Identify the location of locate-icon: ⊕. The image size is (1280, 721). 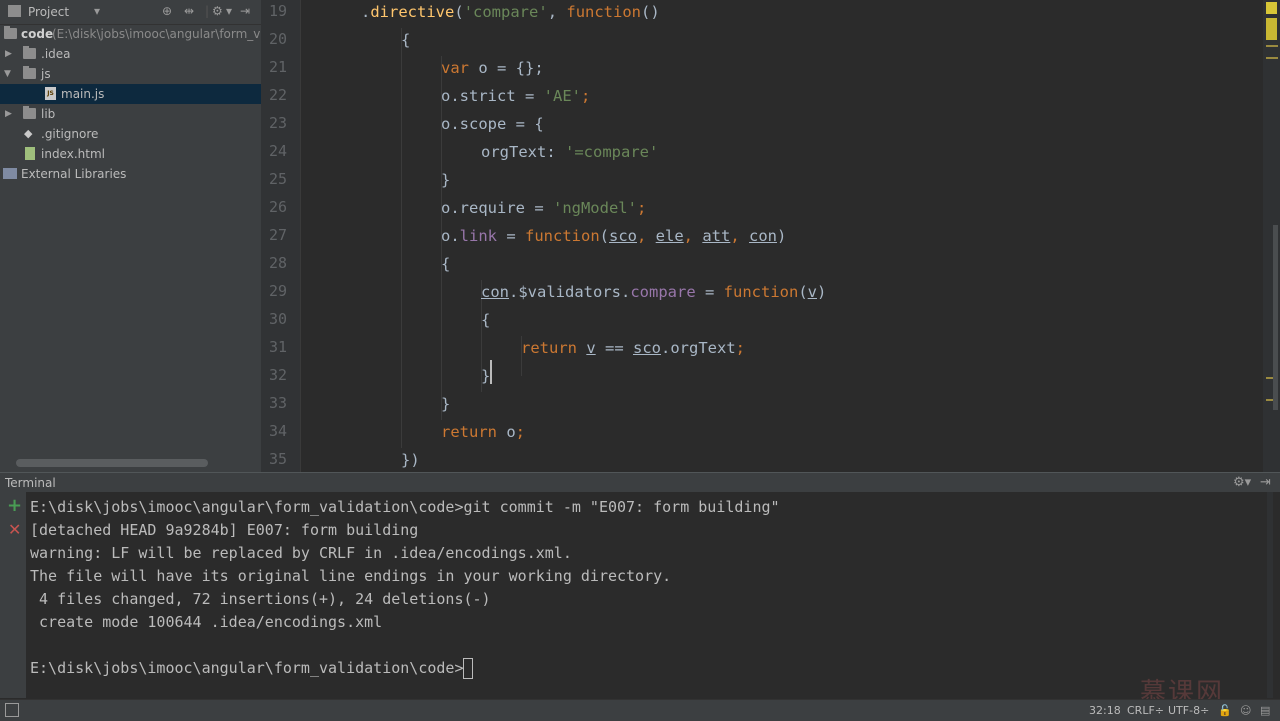
(167, 11).